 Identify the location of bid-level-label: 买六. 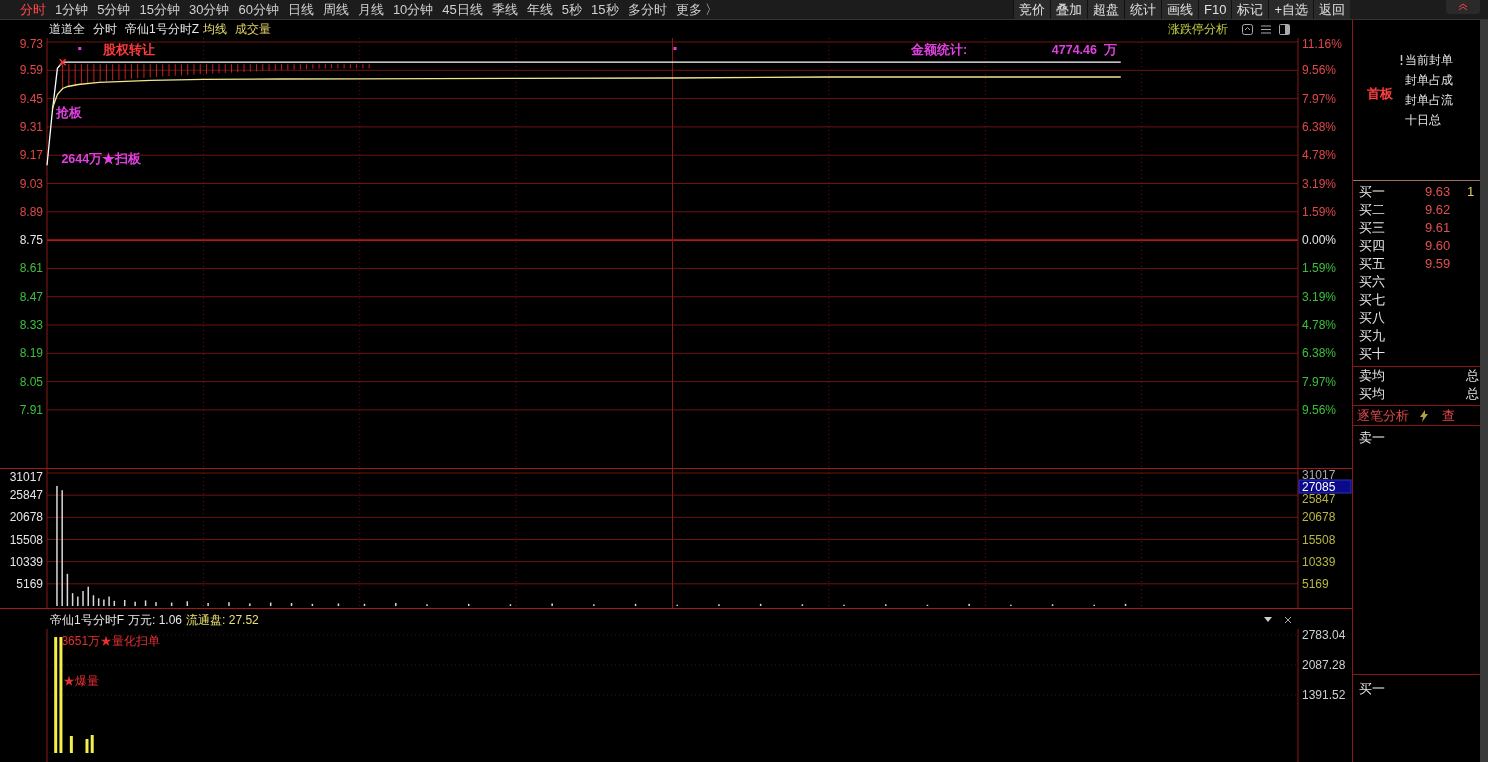
(1372, 282).